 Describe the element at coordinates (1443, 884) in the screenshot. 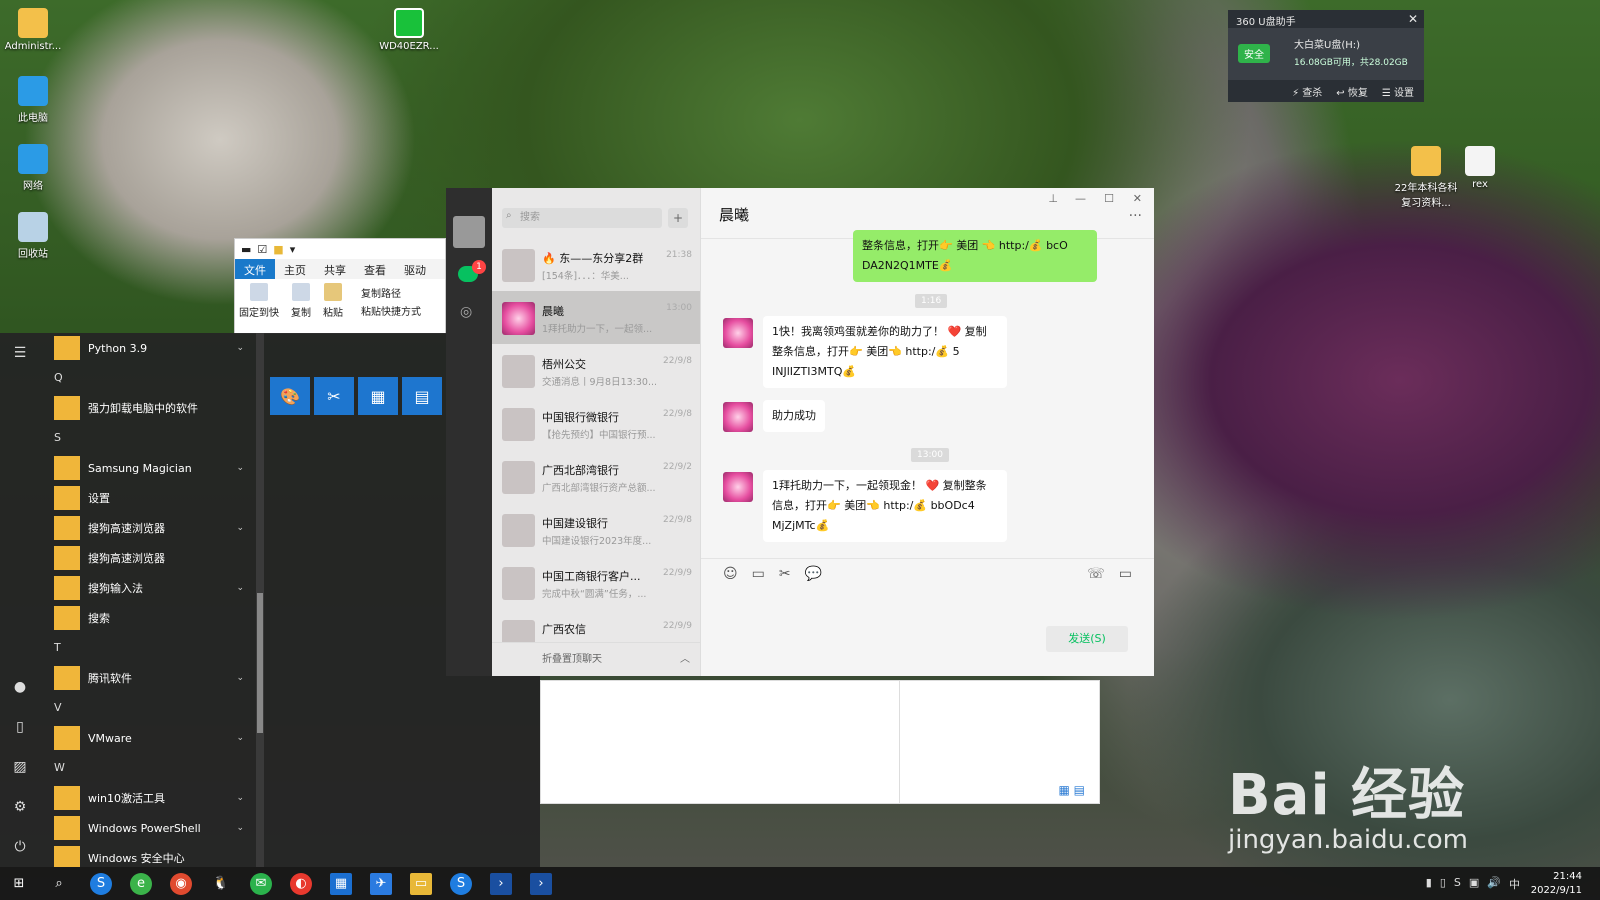

I see `usb-icon: ▯` at that location.